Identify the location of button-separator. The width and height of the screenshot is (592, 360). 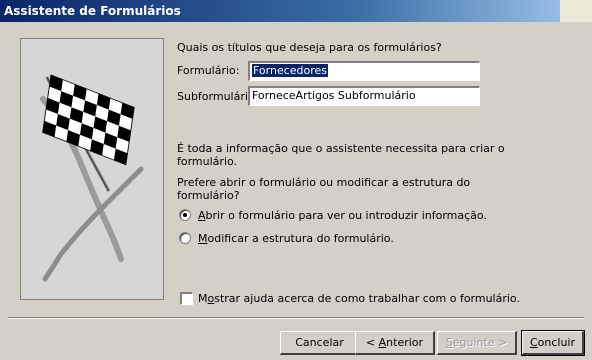
(296, 318).